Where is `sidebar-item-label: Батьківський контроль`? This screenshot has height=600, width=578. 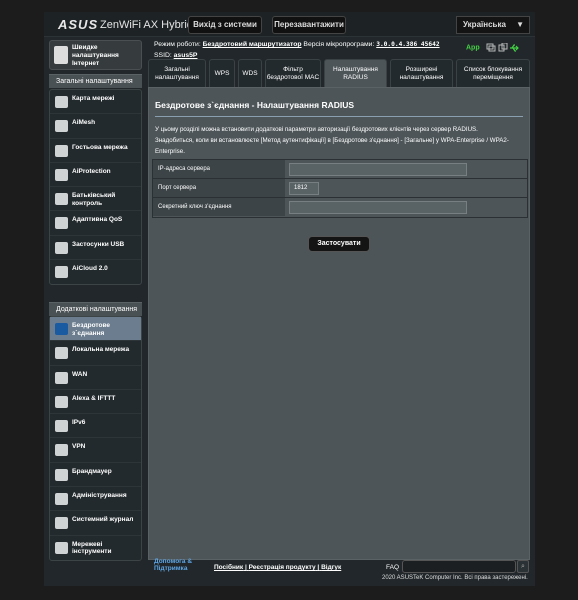
sidebar-item-label: Батьківський контроль is located at coordinates (94, 199).